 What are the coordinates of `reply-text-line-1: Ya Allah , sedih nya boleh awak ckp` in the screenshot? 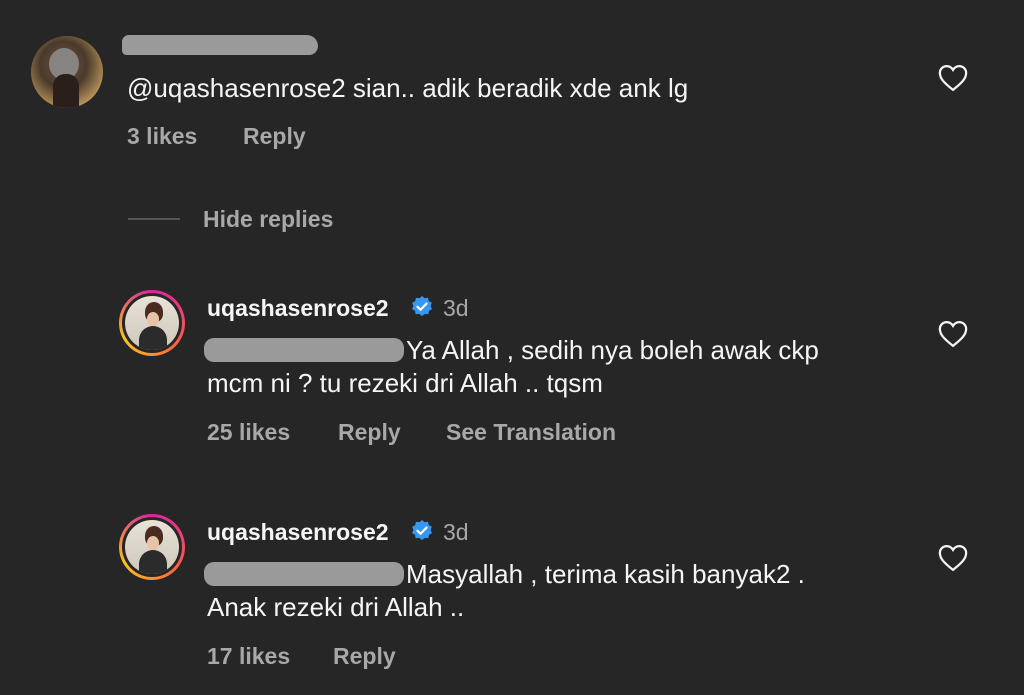 It's located at (612, 350).